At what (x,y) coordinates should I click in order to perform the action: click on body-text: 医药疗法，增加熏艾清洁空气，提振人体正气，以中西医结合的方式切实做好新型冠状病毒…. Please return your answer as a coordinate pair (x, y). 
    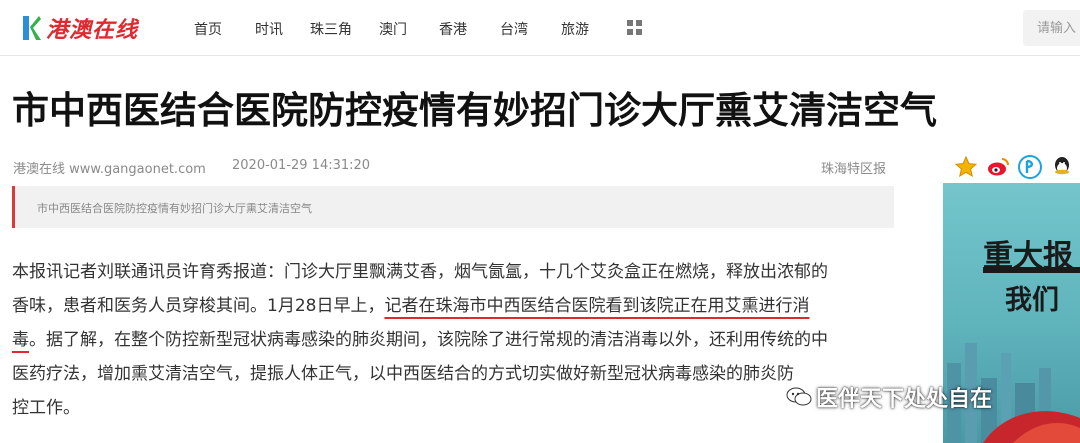
    Looking at the image, I should click on (403, 374).